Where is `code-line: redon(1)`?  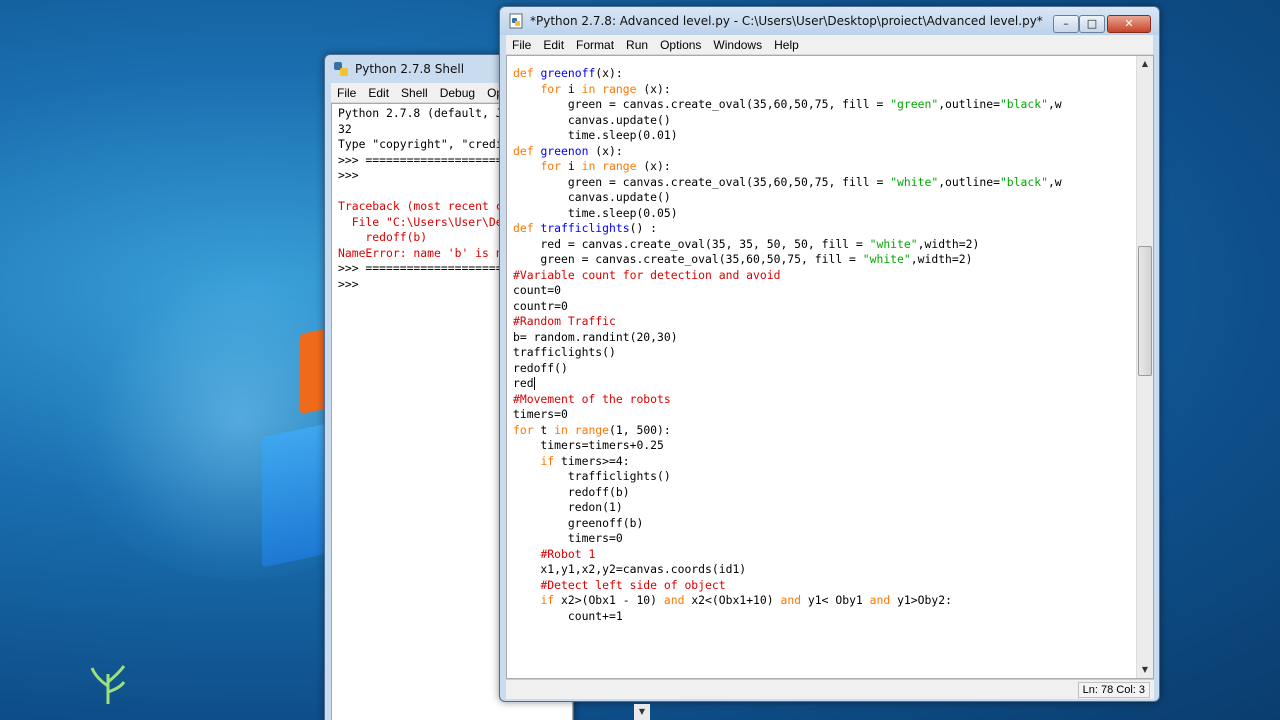 code-line: redon(1) is located at coordinates (787, 508).